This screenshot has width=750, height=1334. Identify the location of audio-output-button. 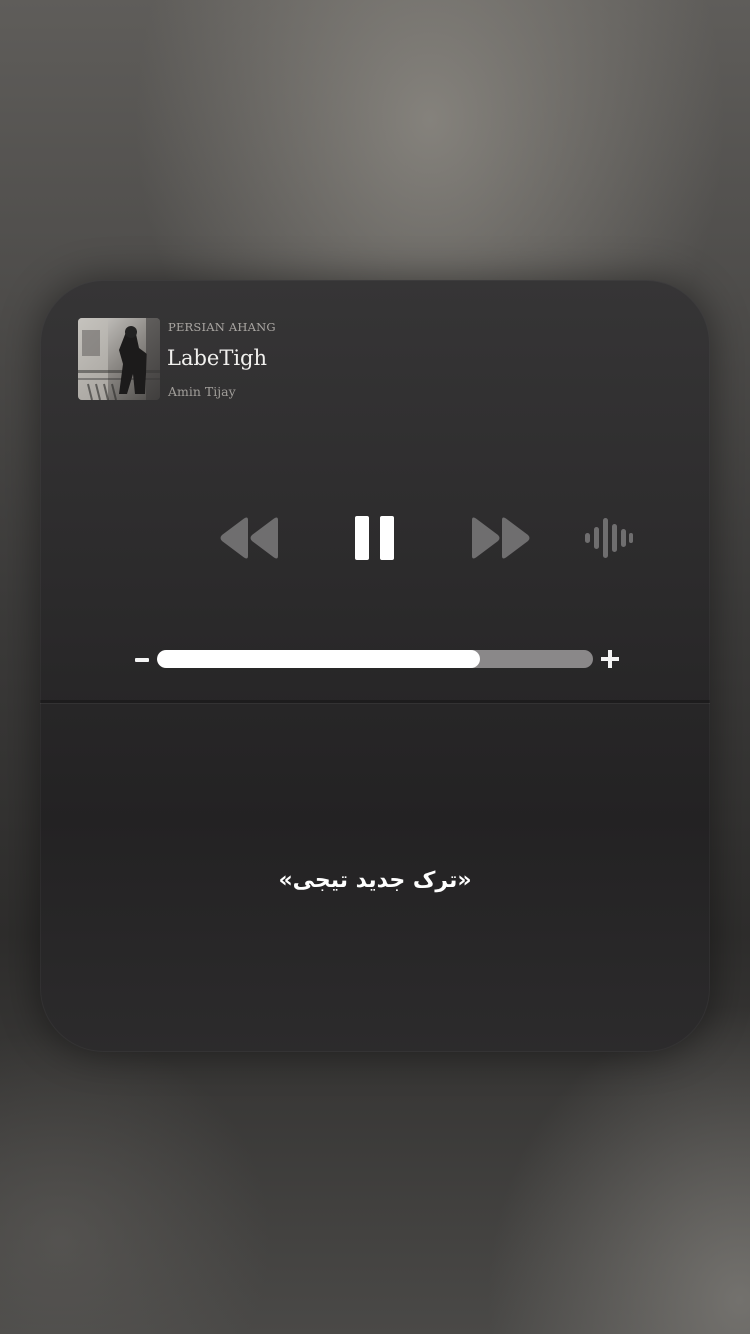
(609, 538).